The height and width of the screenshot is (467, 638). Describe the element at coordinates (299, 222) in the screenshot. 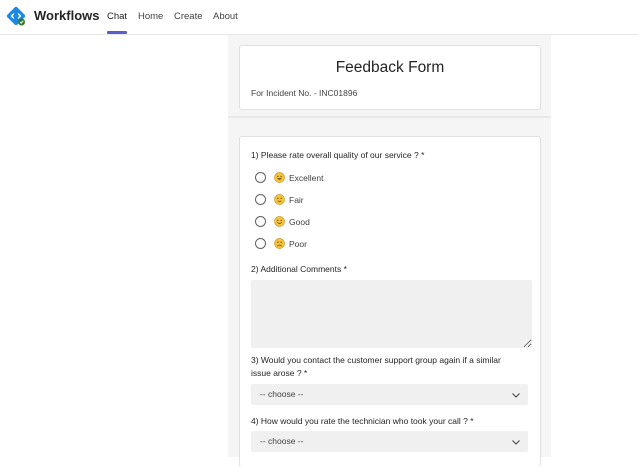

I see `option-label: Good` at that location.